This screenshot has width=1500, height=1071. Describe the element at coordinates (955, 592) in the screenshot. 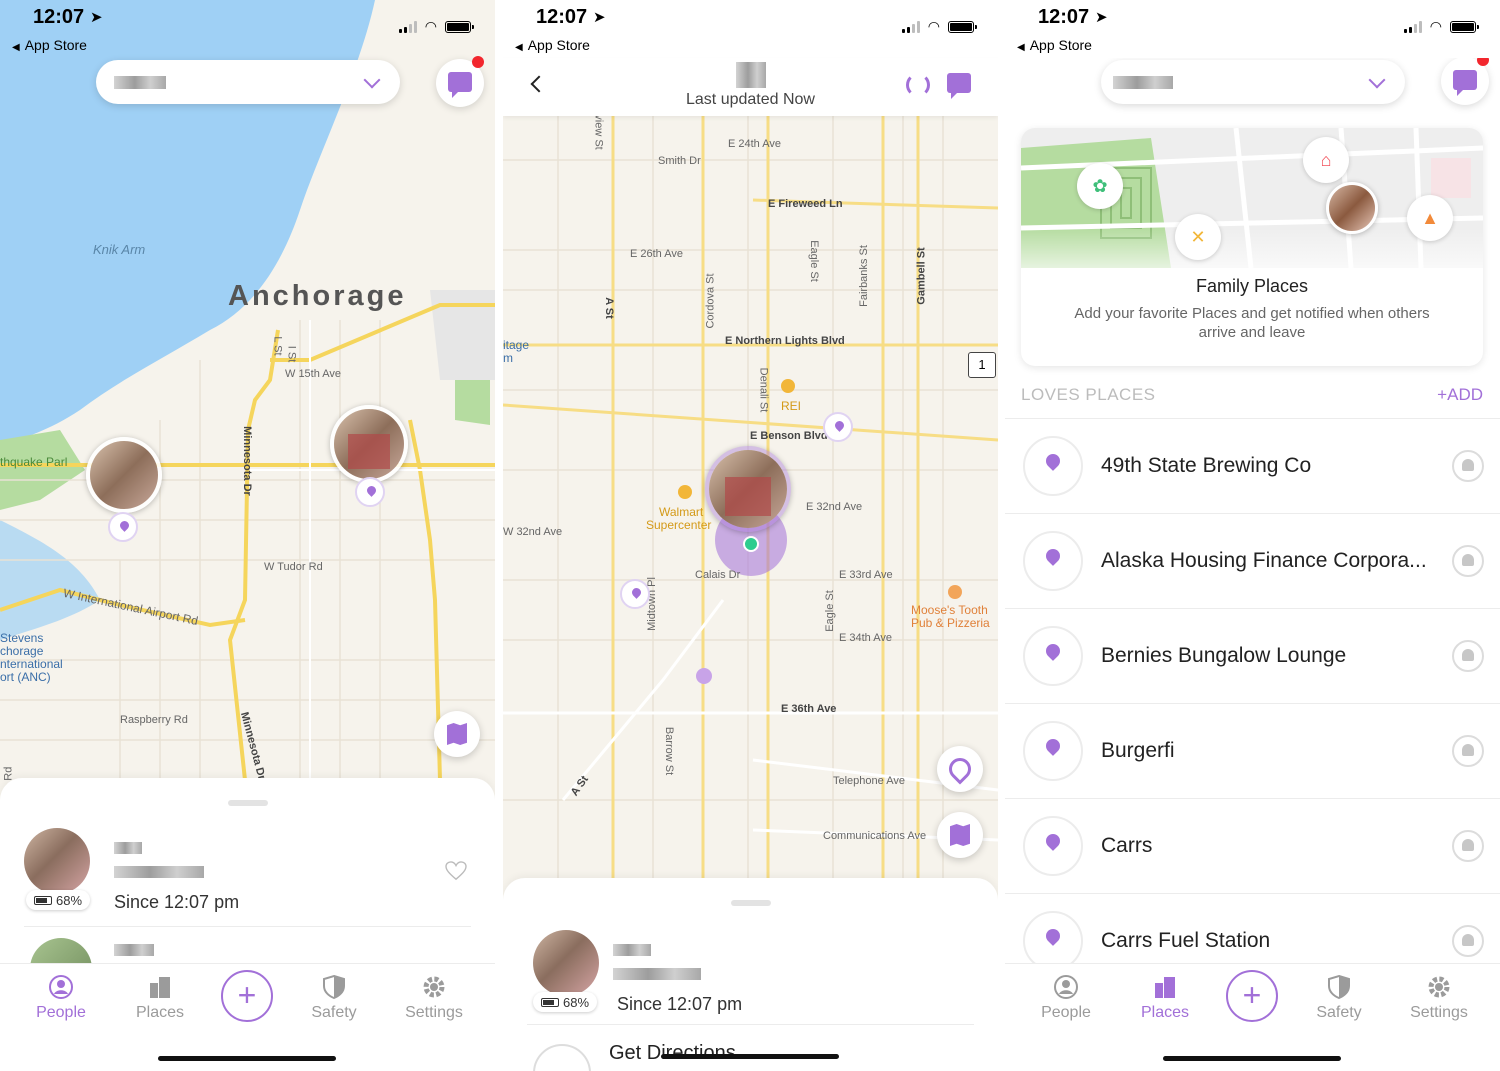

I see `restaurant-pin-icon` at that location.